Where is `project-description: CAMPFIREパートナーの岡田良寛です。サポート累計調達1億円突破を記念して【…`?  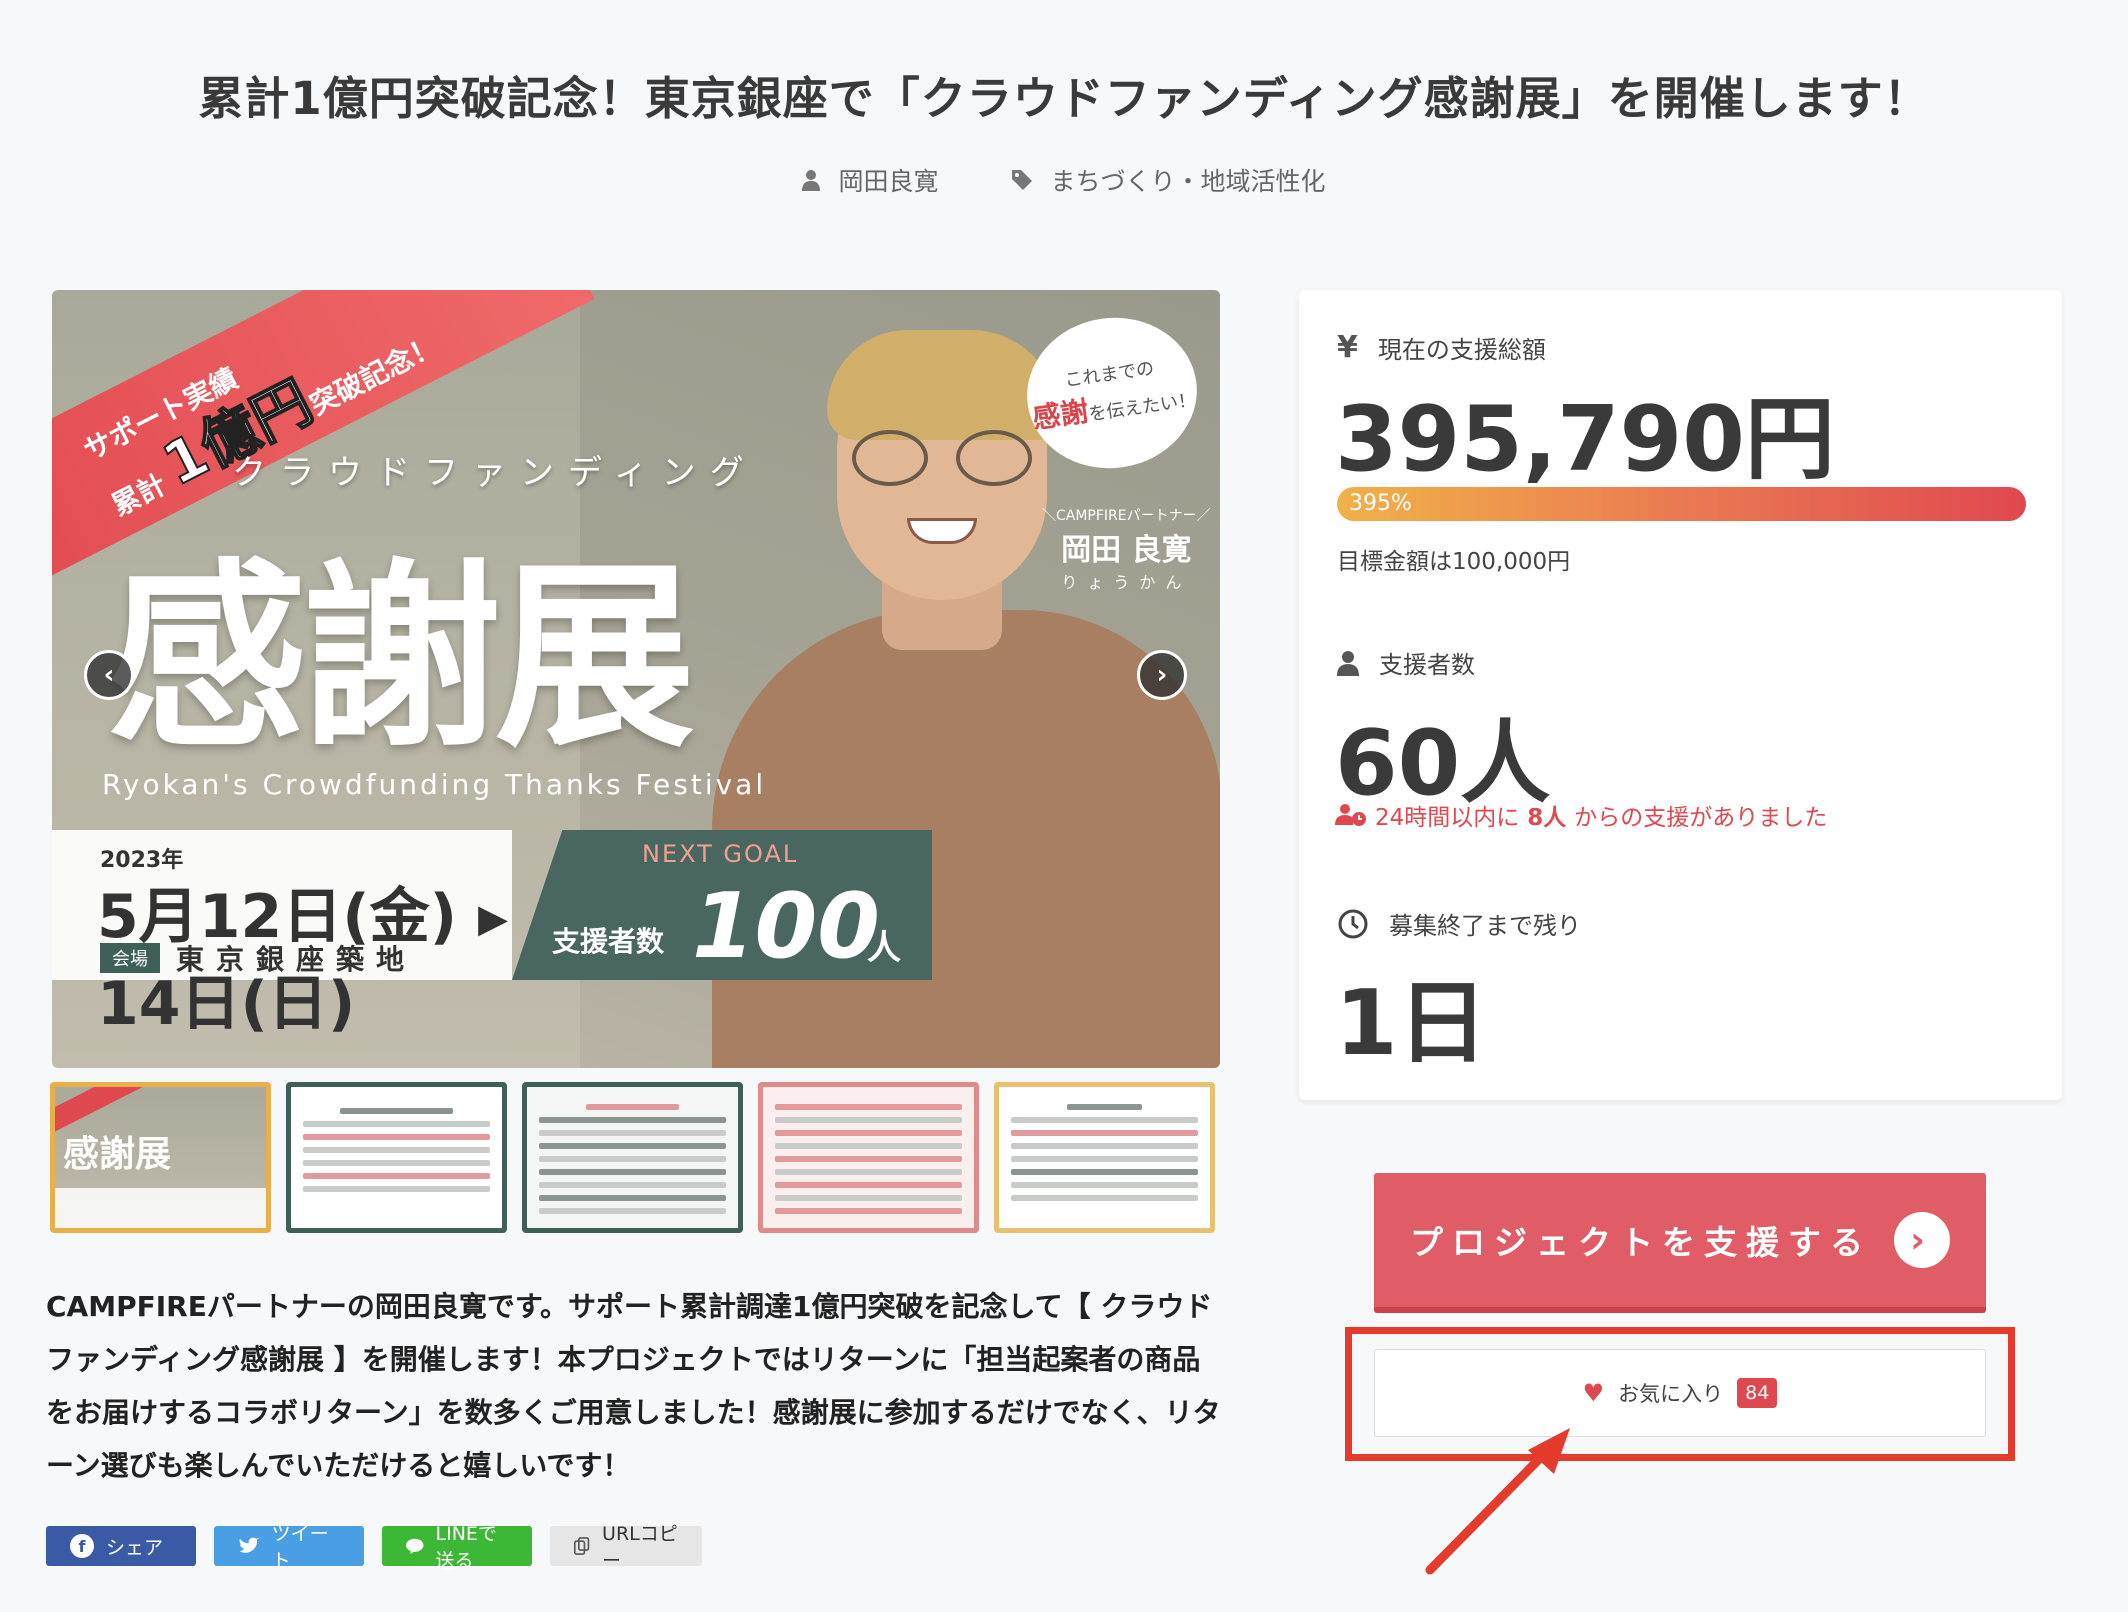
project-description: CAMPFIREパートナーの岡田良寛です。サポート累計調達1億円突破を記念して【… is located at coordinates (633, 1386).